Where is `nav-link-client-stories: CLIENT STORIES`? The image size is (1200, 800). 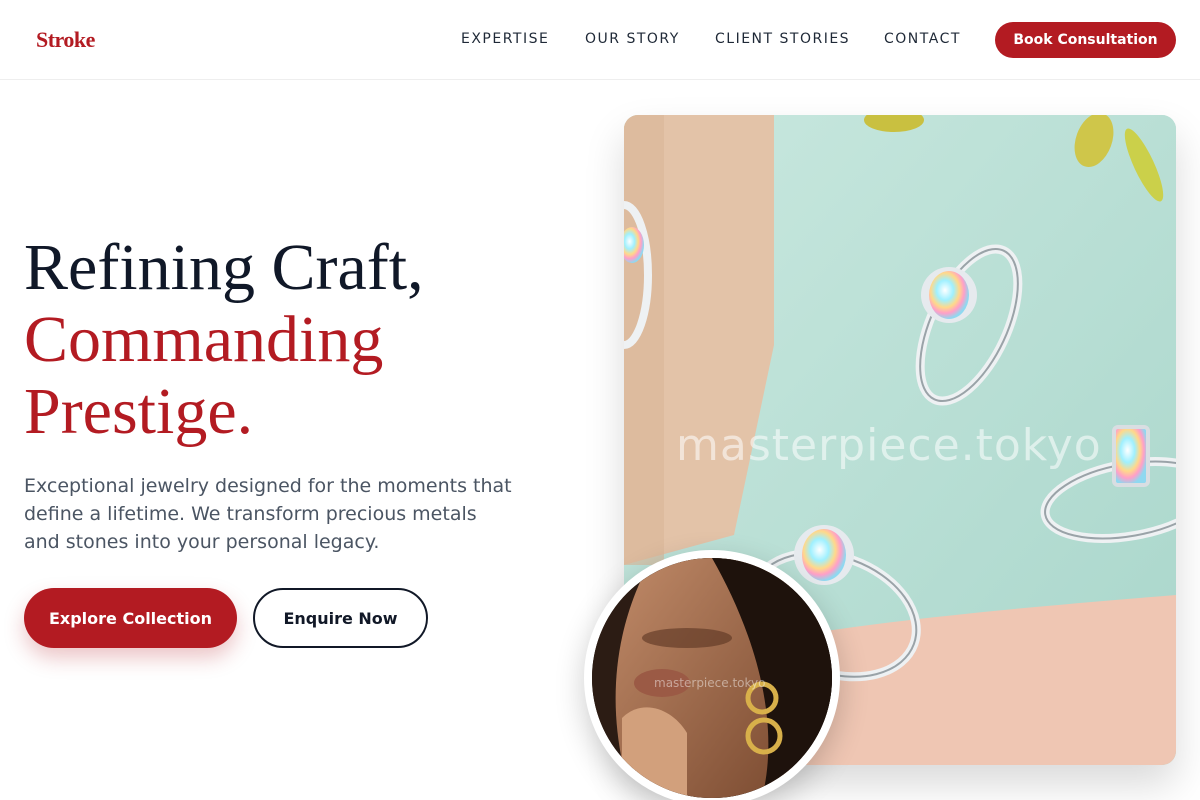 nav-link-client-stories: CLIENT STORIES is located at coordinates (782, 39).